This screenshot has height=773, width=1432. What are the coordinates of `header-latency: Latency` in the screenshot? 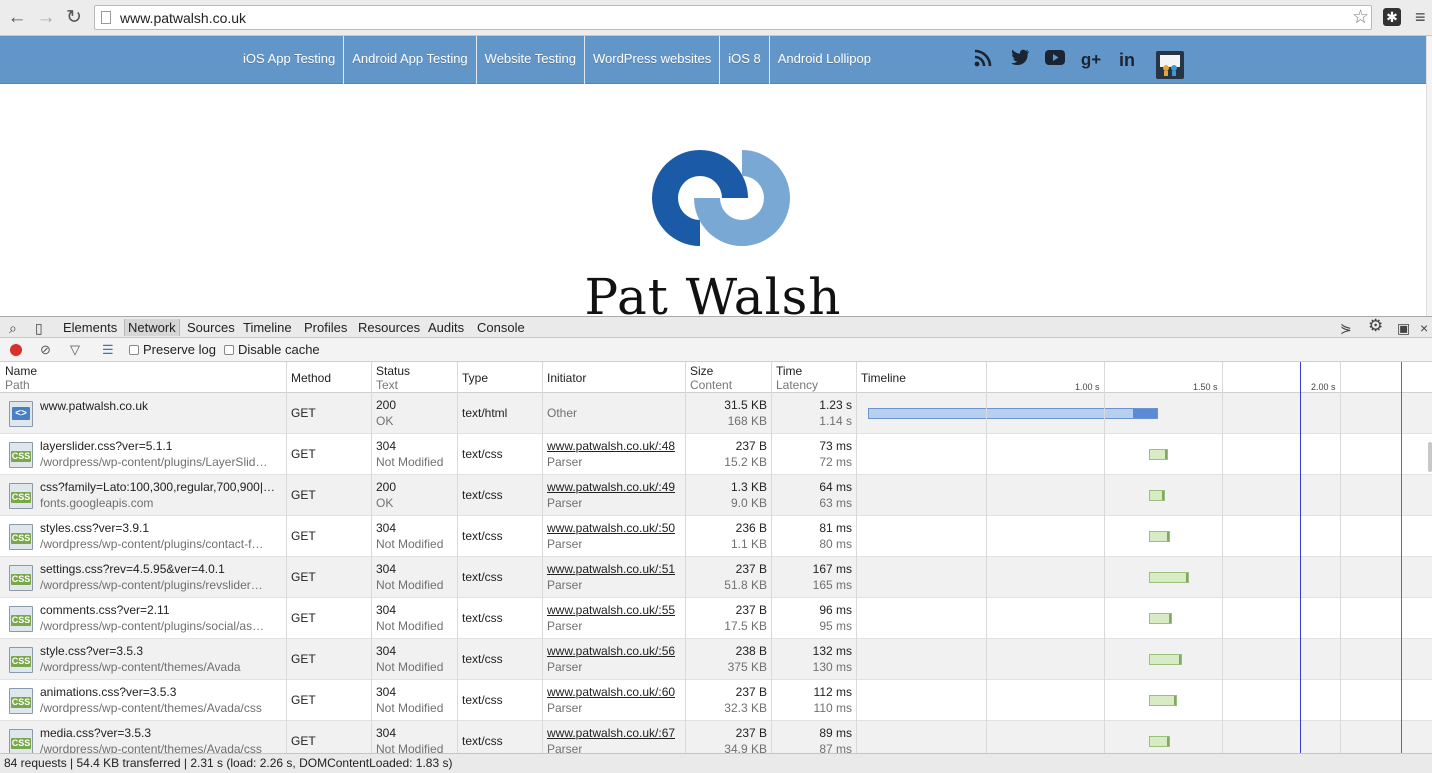 It's located at (797, 385).